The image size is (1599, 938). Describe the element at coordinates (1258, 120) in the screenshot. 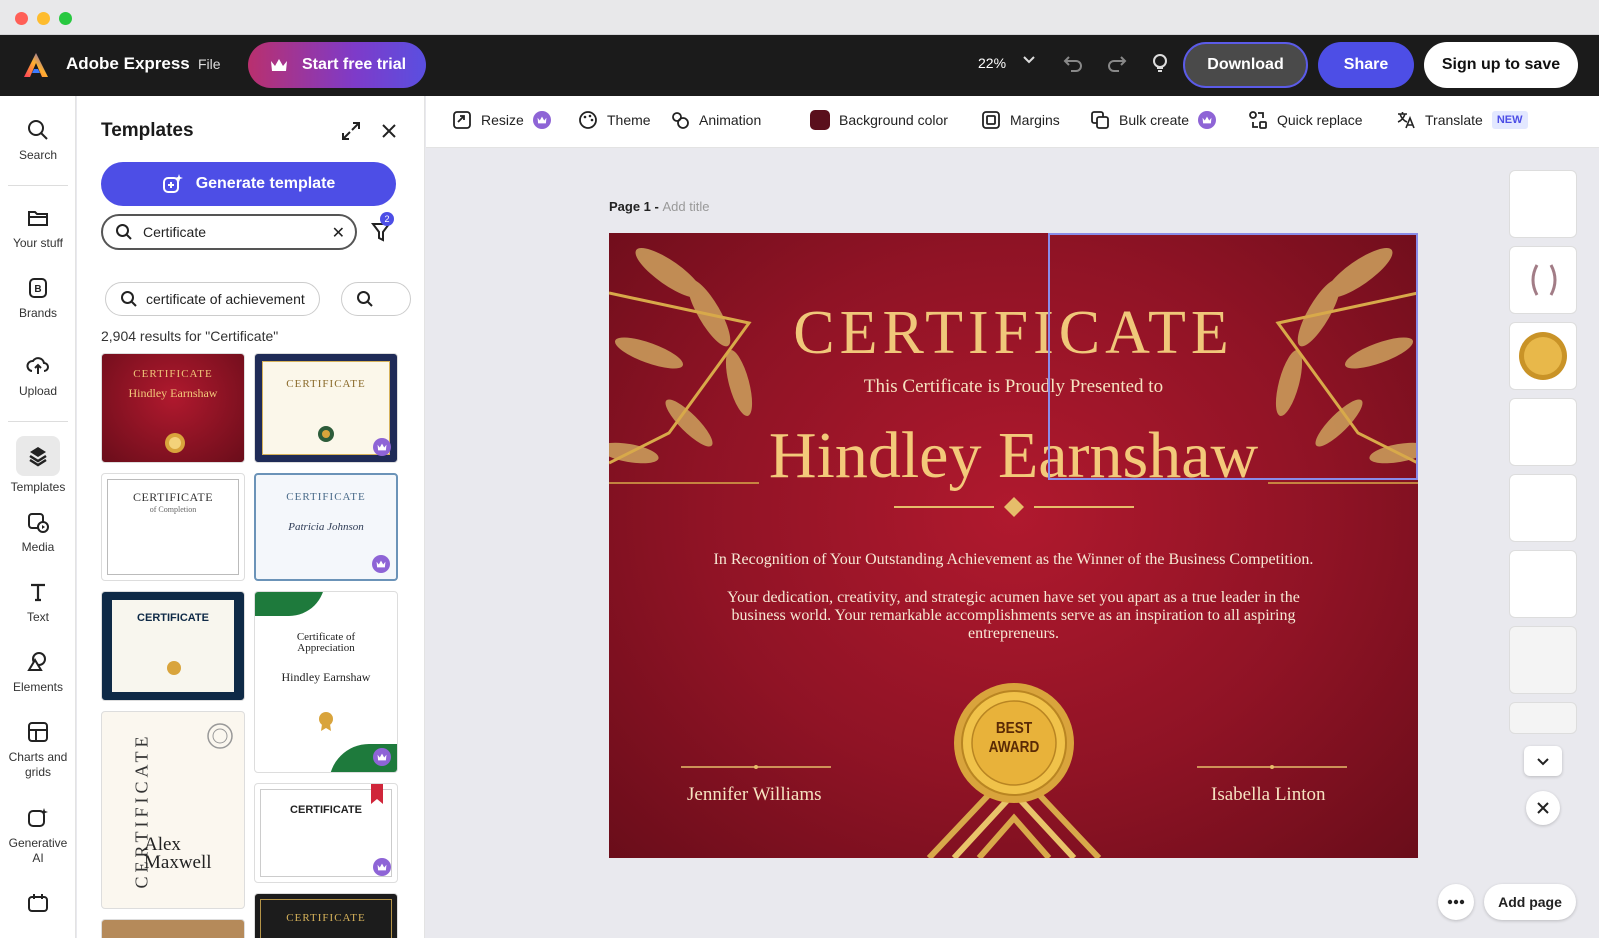

I see `quick-replace-icon` at that location.